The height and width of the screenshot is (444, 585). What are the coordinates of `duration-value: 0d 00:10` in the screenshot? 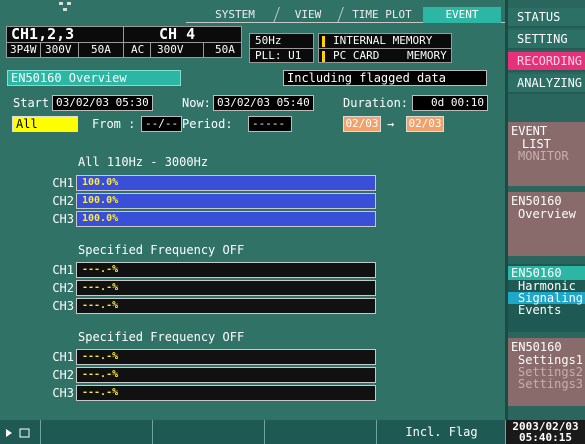 It's located at (450, 103).